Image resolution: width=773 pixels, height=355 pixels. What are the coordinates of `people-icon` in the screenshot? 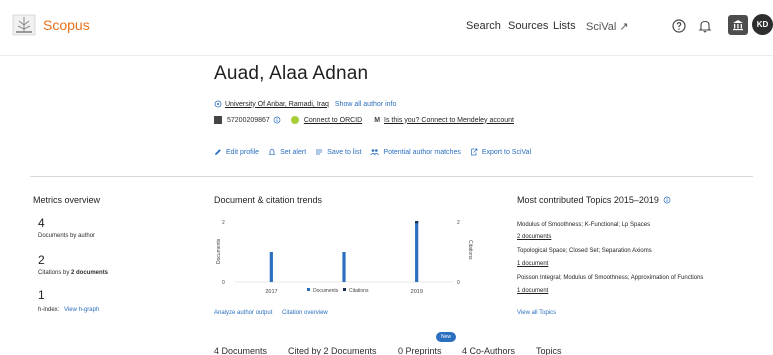 It's located at (375, 152).